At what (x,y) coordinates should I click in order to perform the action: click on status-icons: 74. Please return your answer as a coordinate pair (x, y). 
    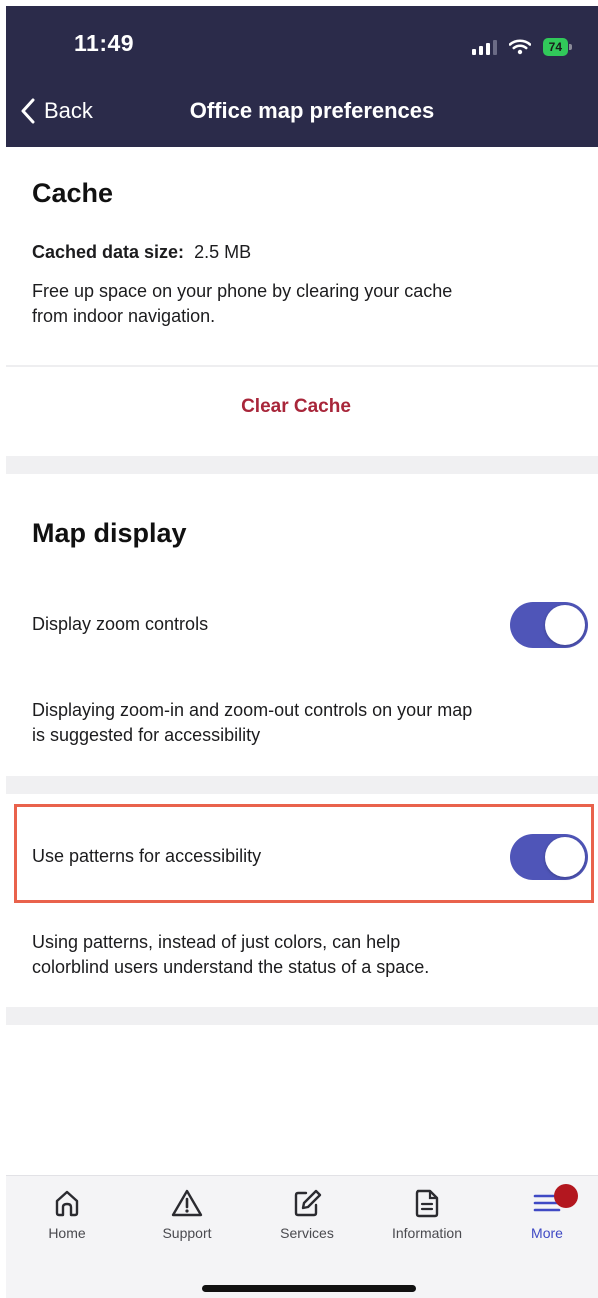
    Looking at the image, I should click on (522, 47).